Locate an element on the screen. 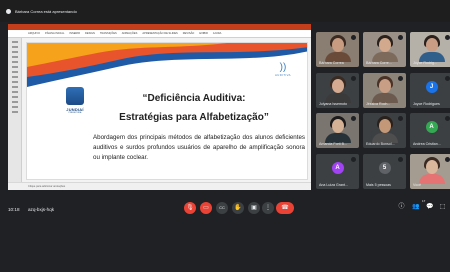  brand-logo: )) AUDITIVA is located at coordinates (283, 70).